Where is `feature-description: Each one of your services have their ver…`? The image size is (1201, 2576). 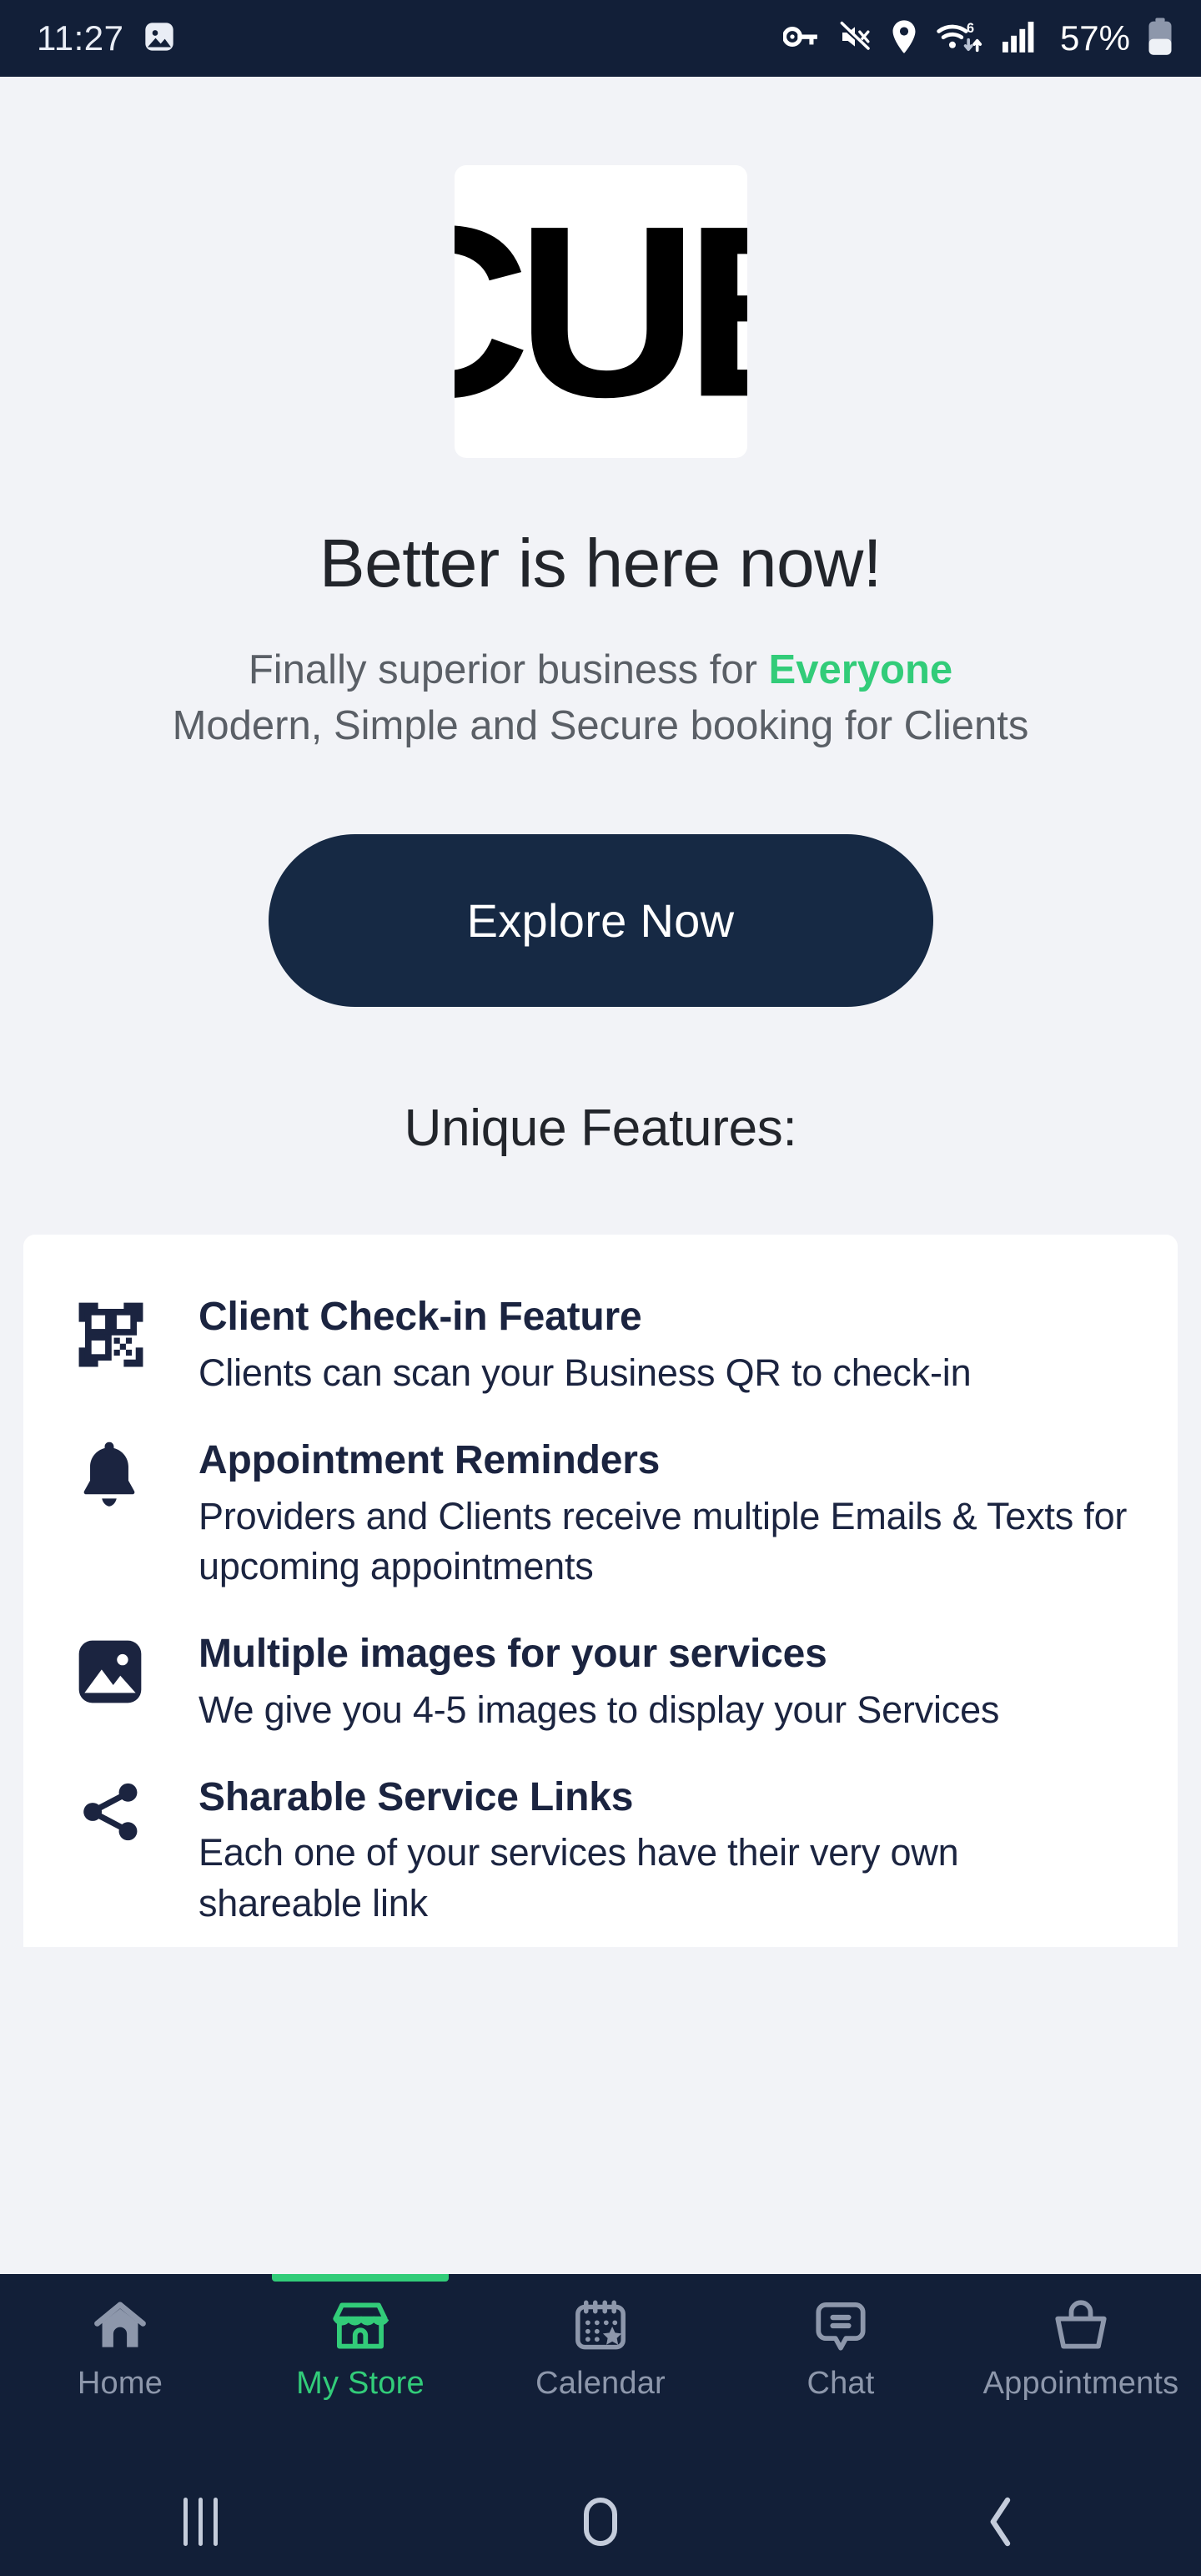 feature-description: Each one of your services have their ver… is located at coordinates (578, 1877).